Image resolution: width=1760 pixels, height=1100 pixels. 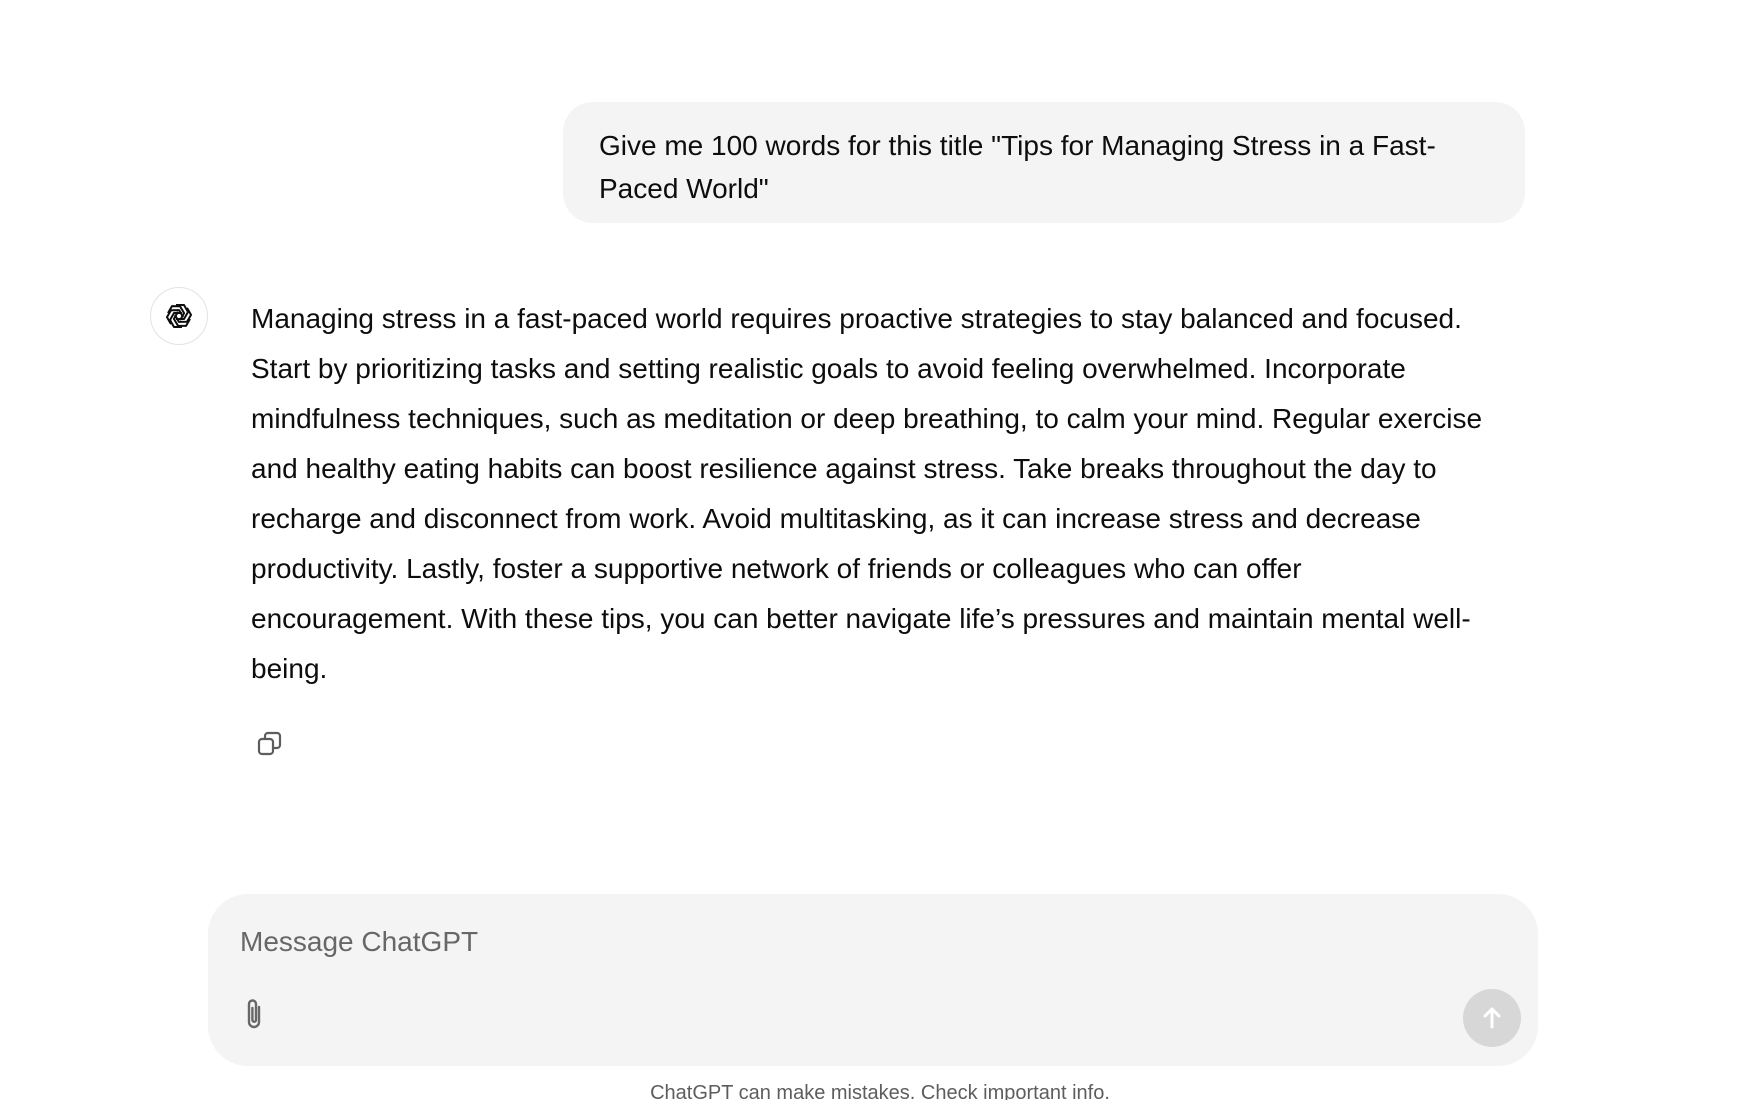 I want to click on copy-button, so click(x=270, y=744).